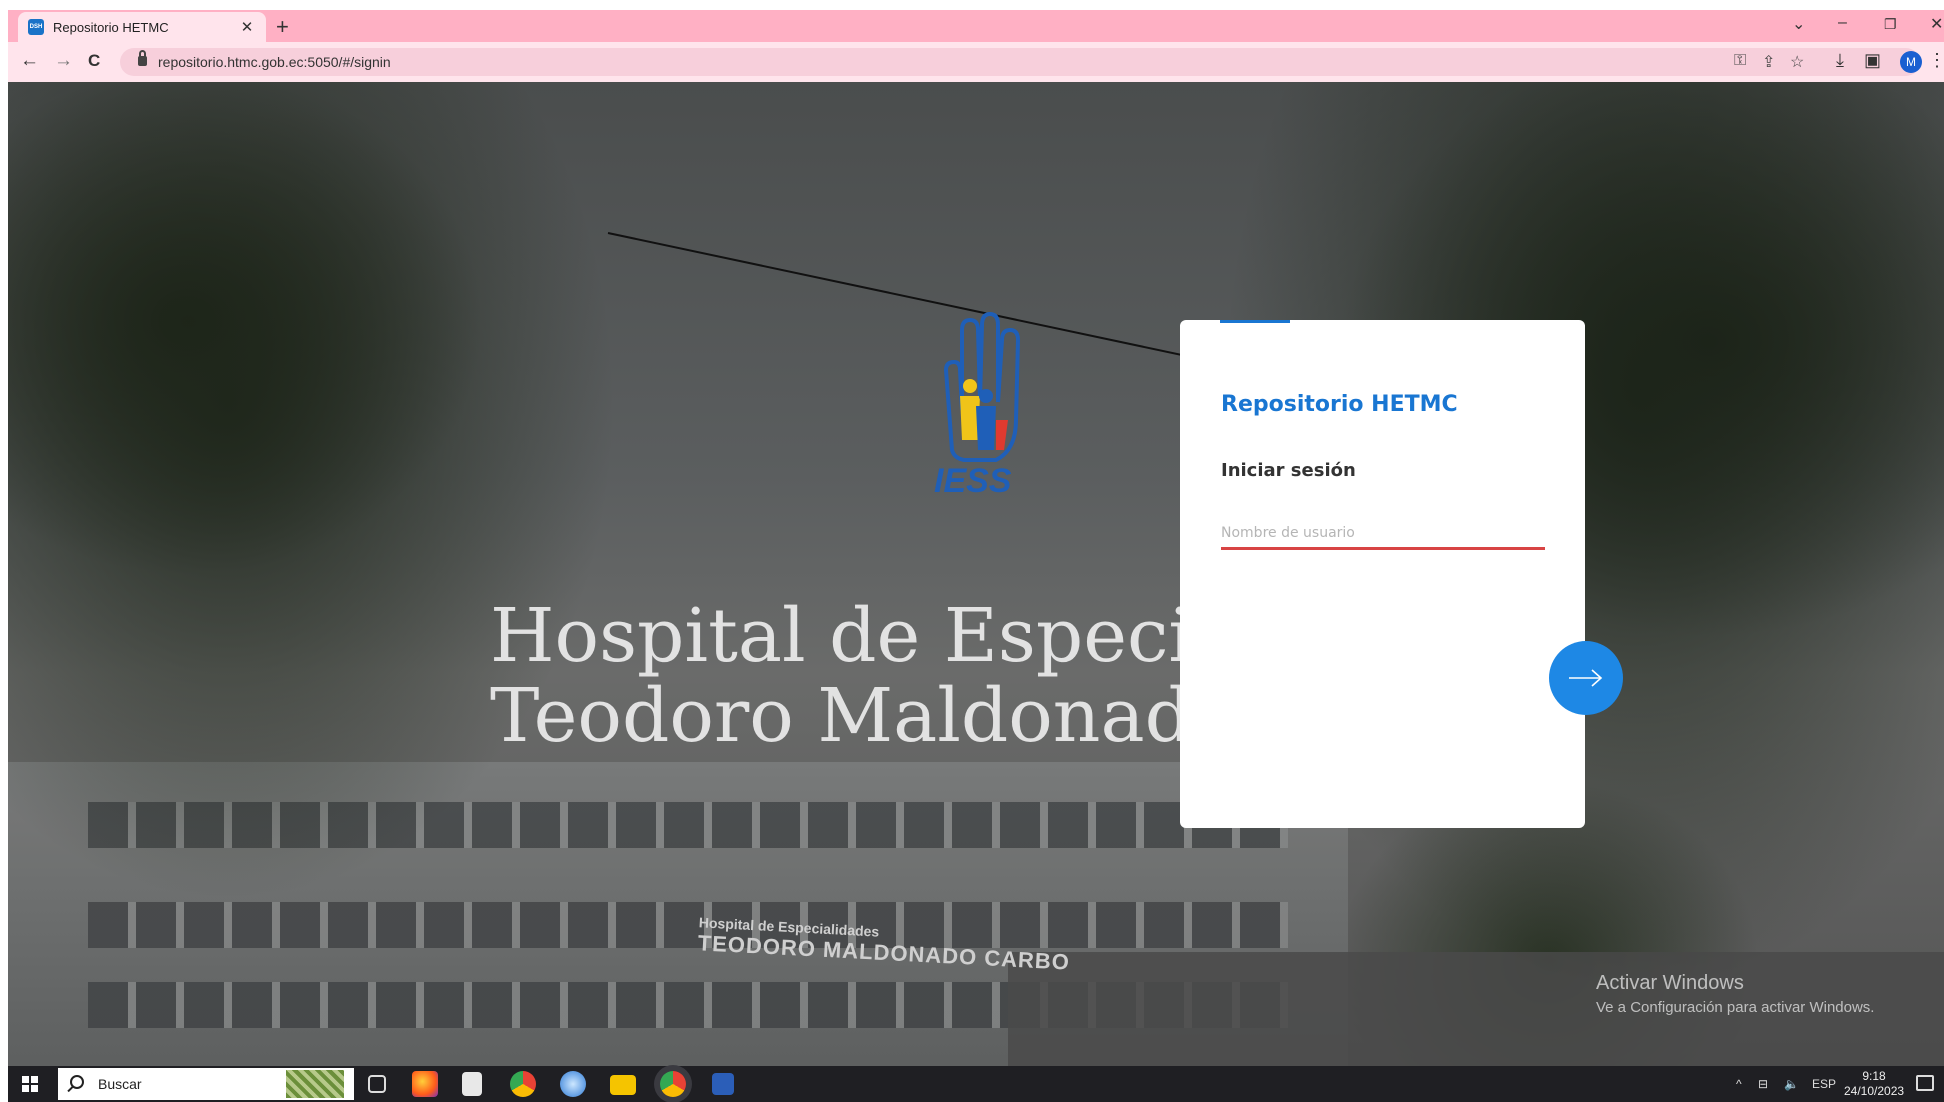 The height and width of the screenshot is (1102, 1944). I want to click on tab-close-icon: ✕, so click(247, 27).